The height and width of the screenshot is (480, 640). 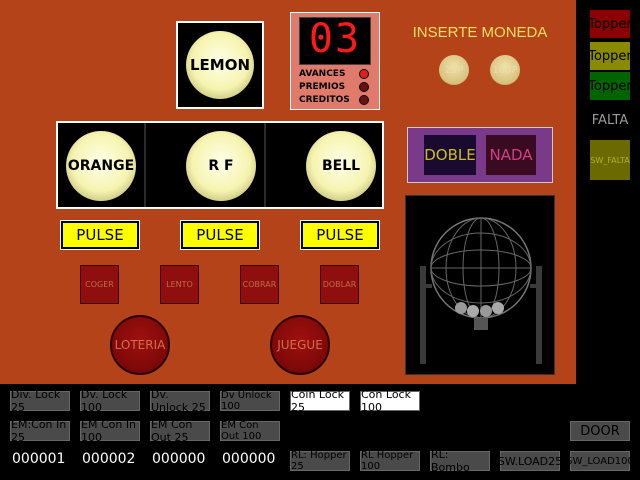 I want to click on lottery-drum-icon, so click(x=481, y=290).